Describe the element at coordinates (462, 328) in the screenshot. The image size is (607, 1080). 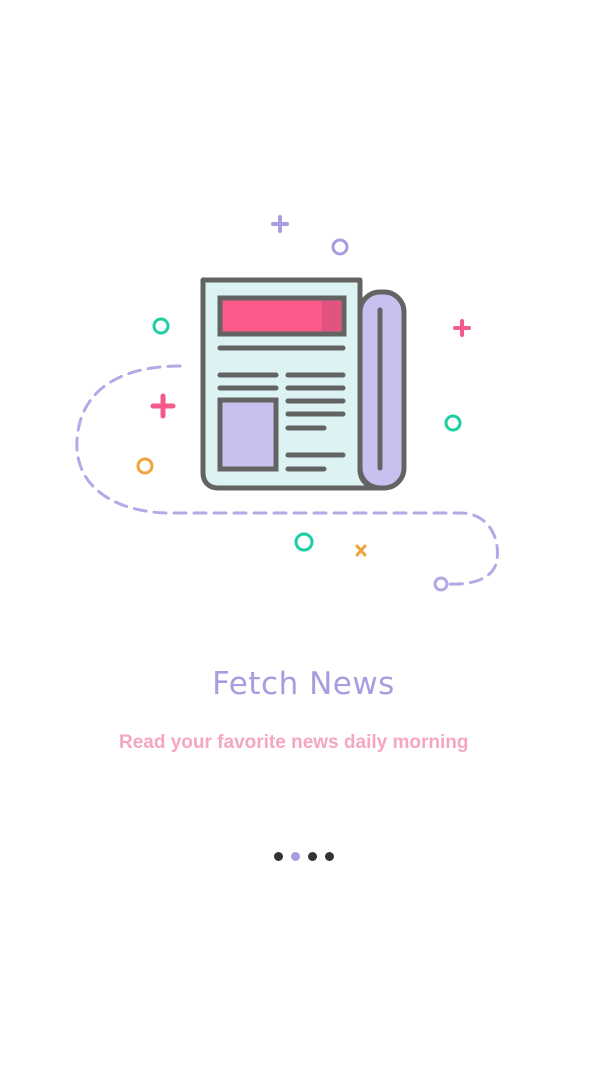
I see `plus-icon-pink` at that location.